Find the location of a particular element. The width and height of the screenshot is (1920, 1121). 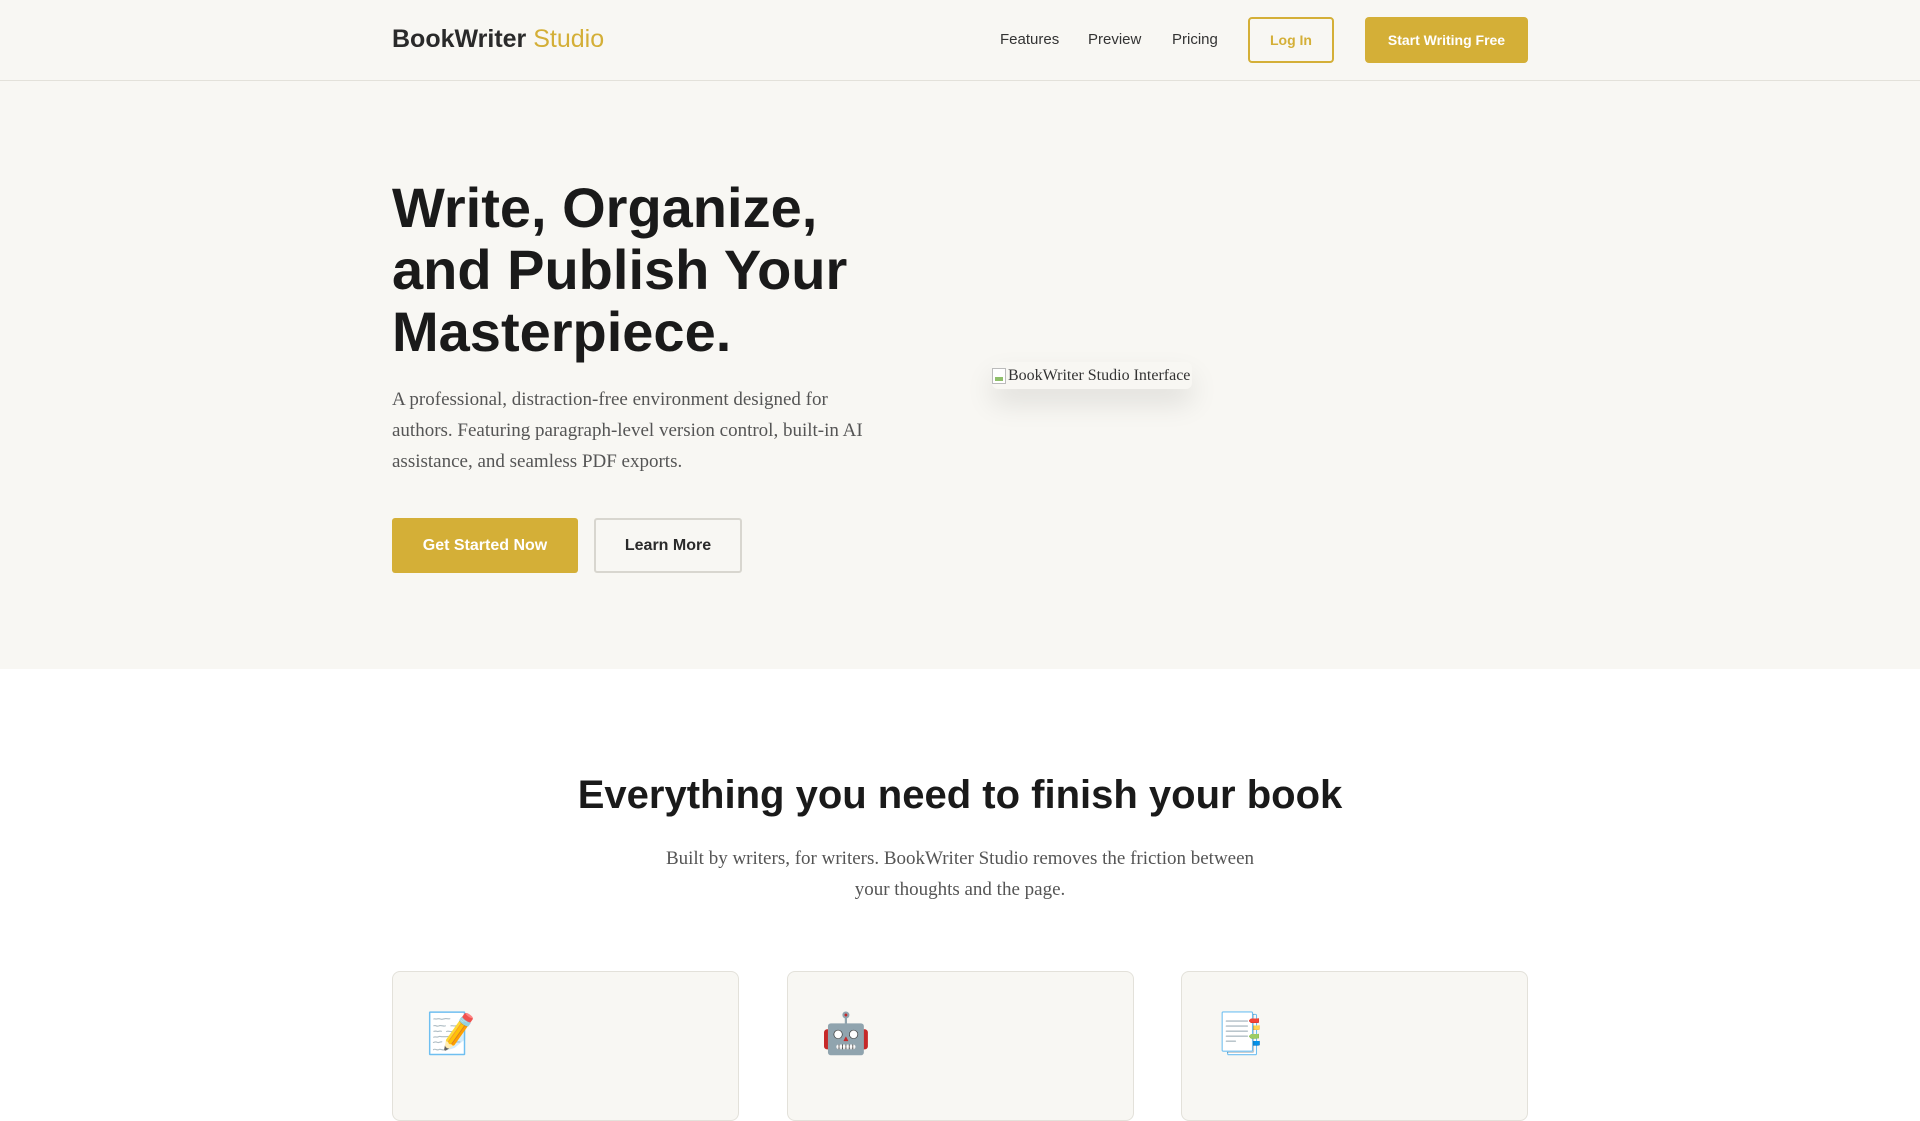

bookmark-tabs-icon: 📑 is located at coordinates (1240, 1034).